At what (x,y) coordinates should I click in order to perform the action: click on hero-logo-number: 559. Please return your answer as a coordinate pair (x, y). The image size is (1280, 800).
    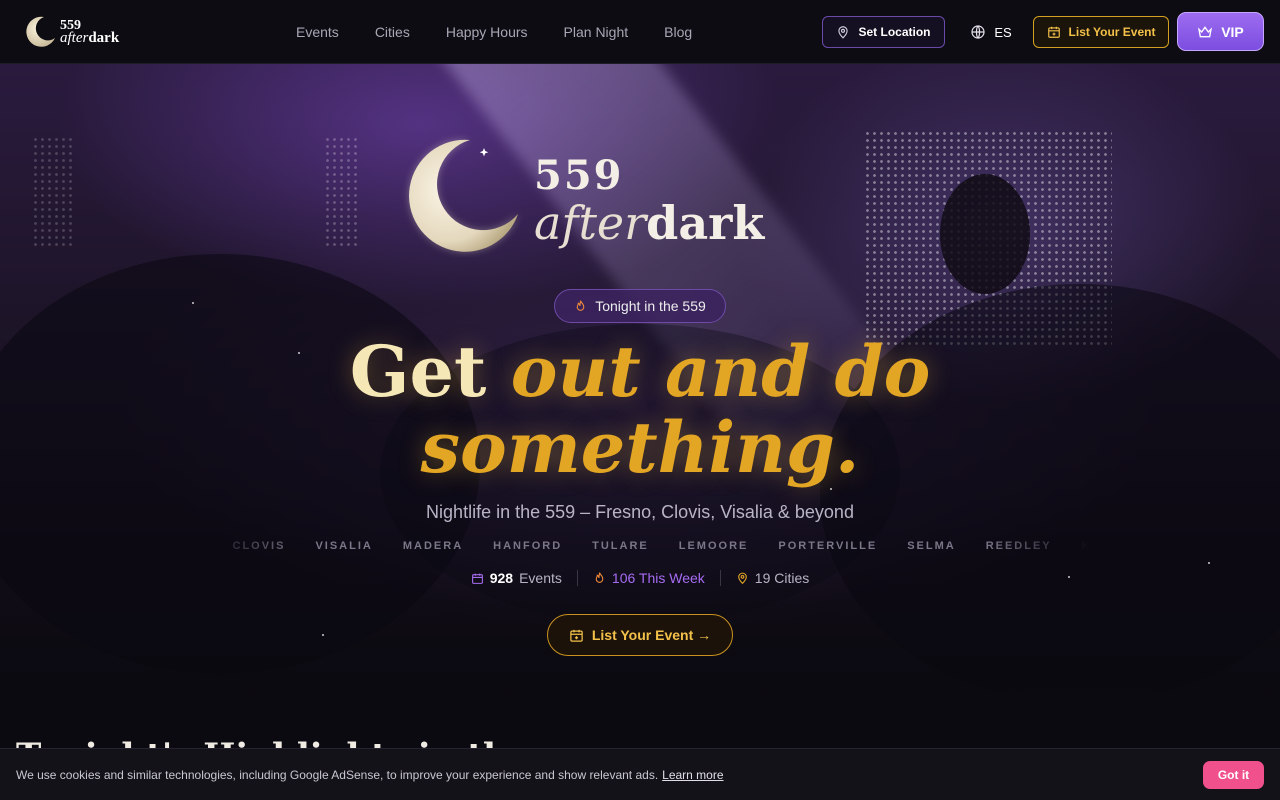
    Looking at the image, I should click on (579, 175).